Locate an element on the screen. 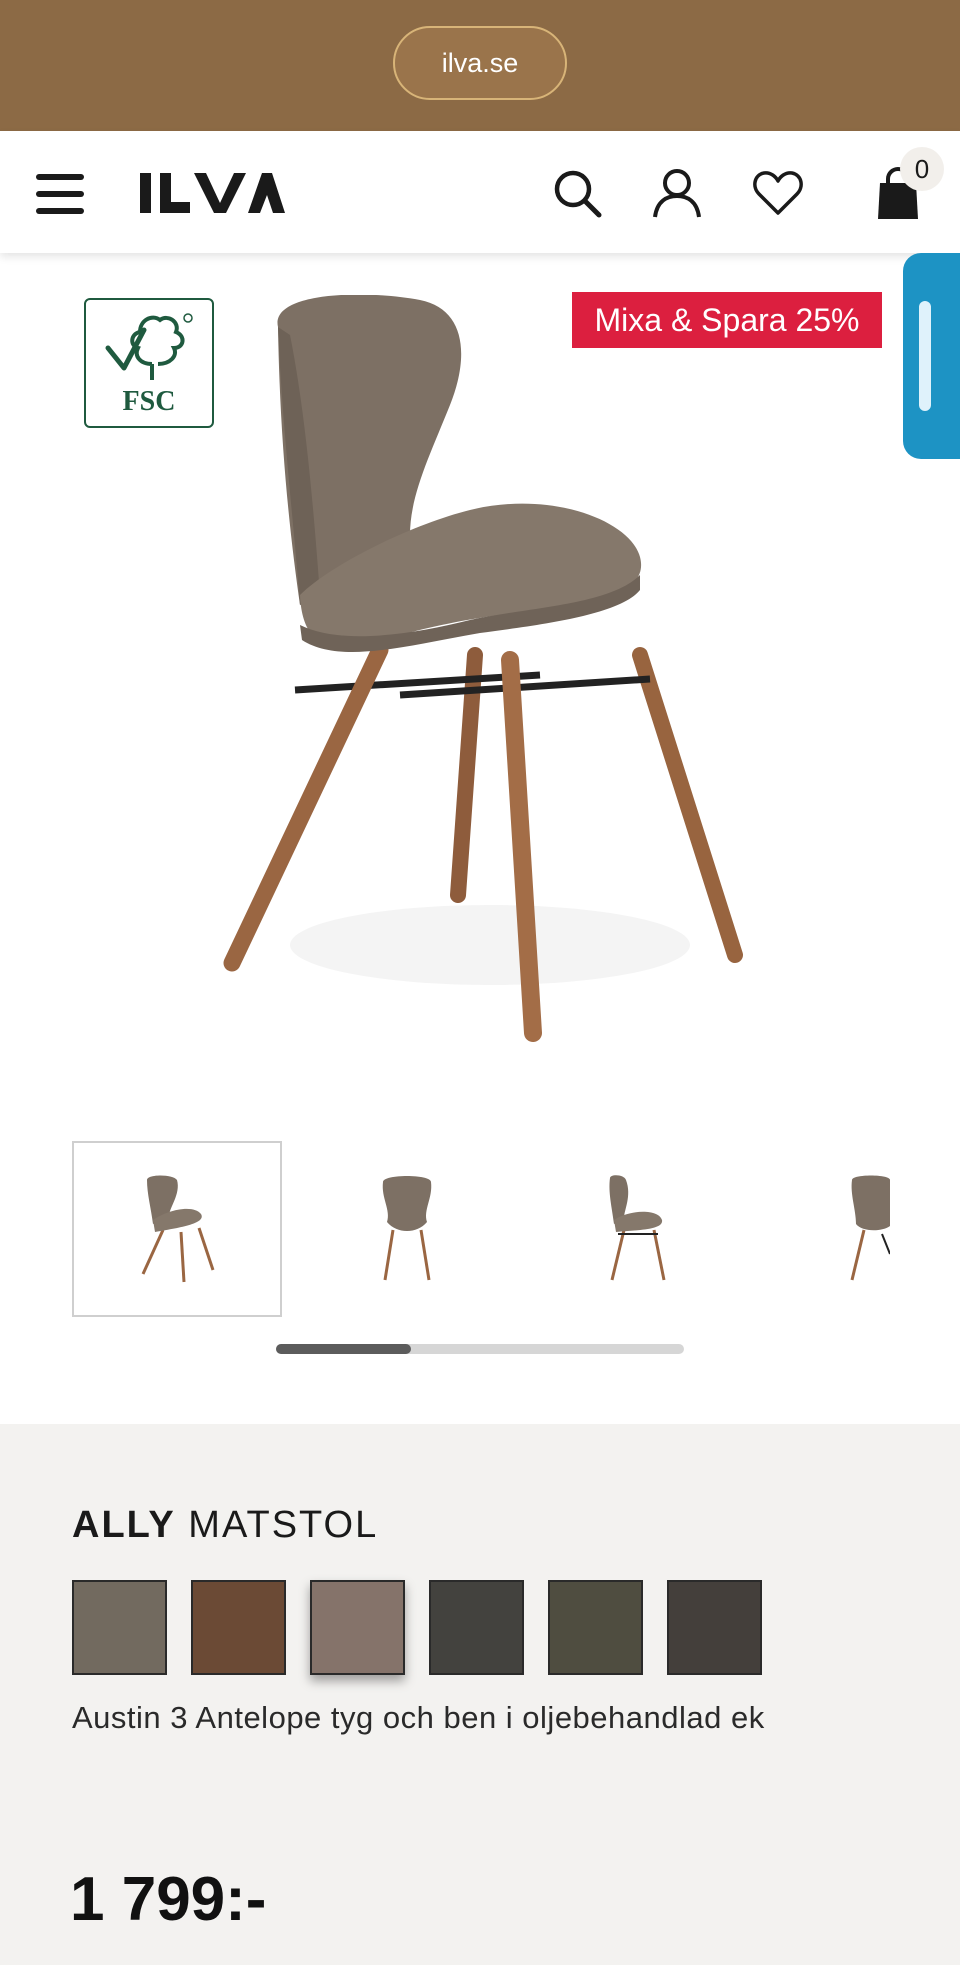 This screenshot has height=1965, width=960. product-brand: ALLY is located at coordinates (124, 1525).